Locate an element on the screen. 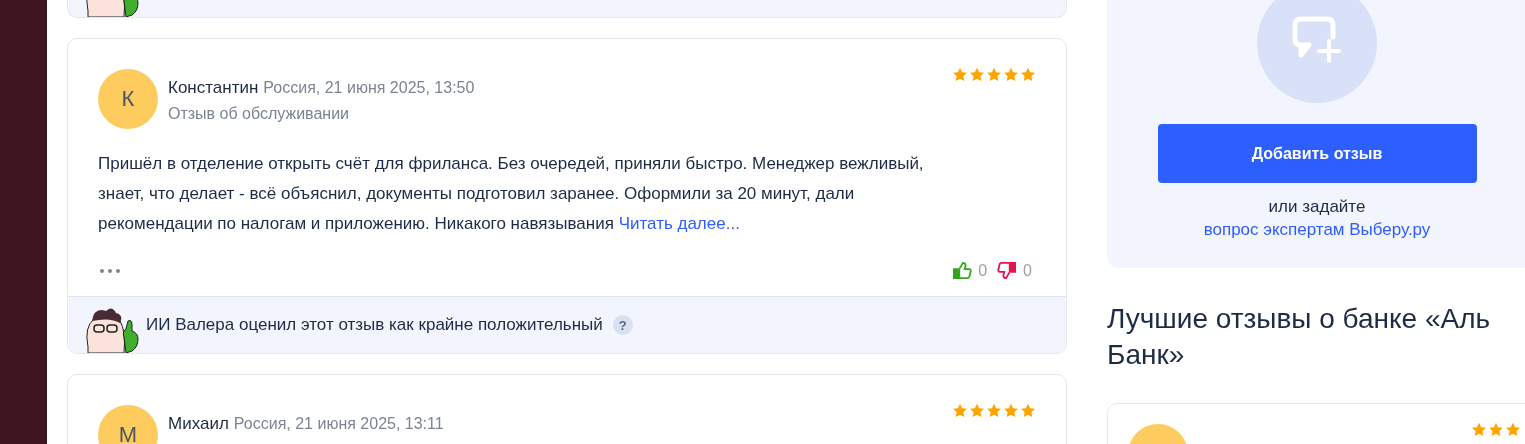  ask-experts-link: вопрос экспертам Выберу.ру is located at coordinates (1317, 230).